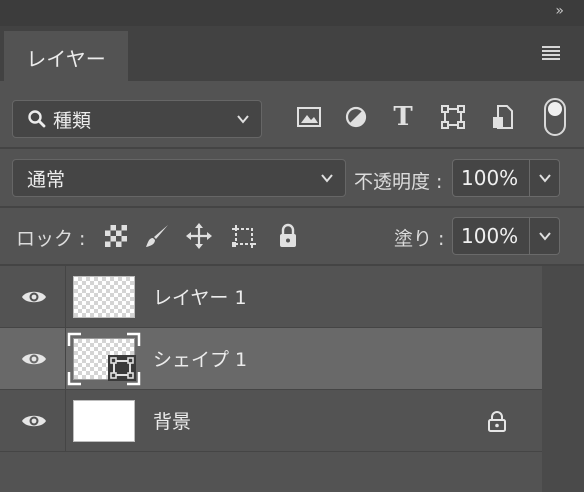 This screenshot has height=492, width=584. I want to click on toggle-knob, so click(555, 109).